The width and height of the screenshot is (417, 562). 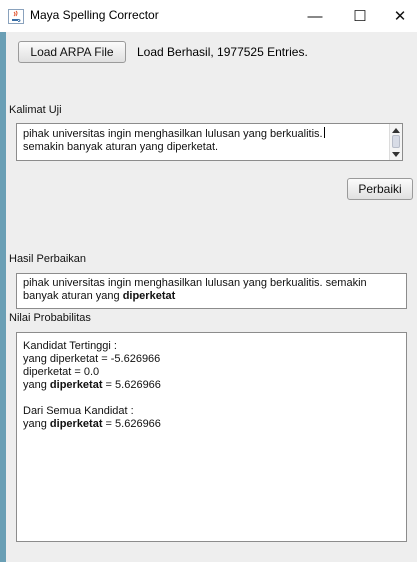 I want to click on window-title: Maya Spelling Corrector, so click(x=94, y=15).